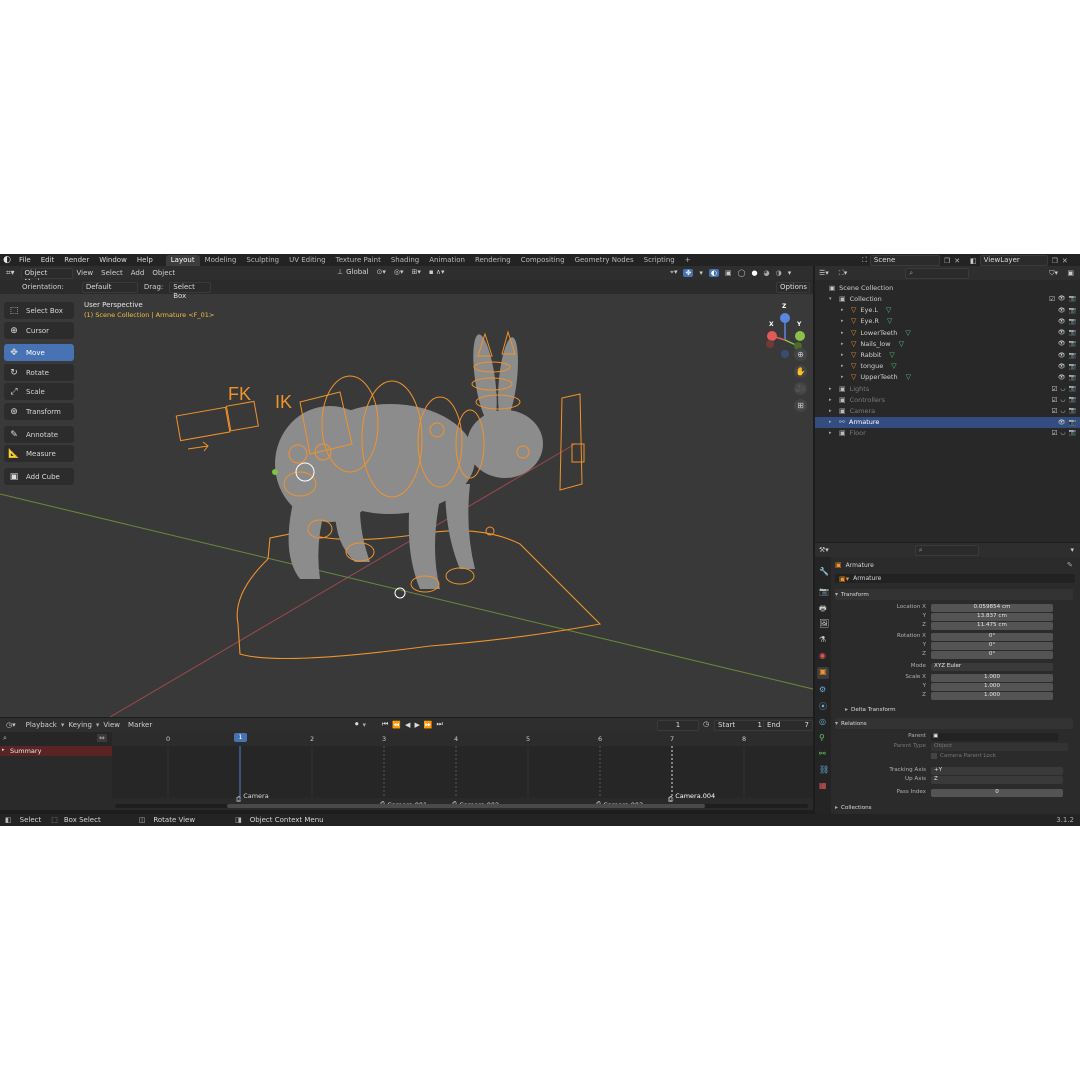 The image size is (1080, 1080). Describe the element at coordinates (437, 272) in the screenshot. I see `proportional-edit-icon: ▪ ∧▾` at that location.